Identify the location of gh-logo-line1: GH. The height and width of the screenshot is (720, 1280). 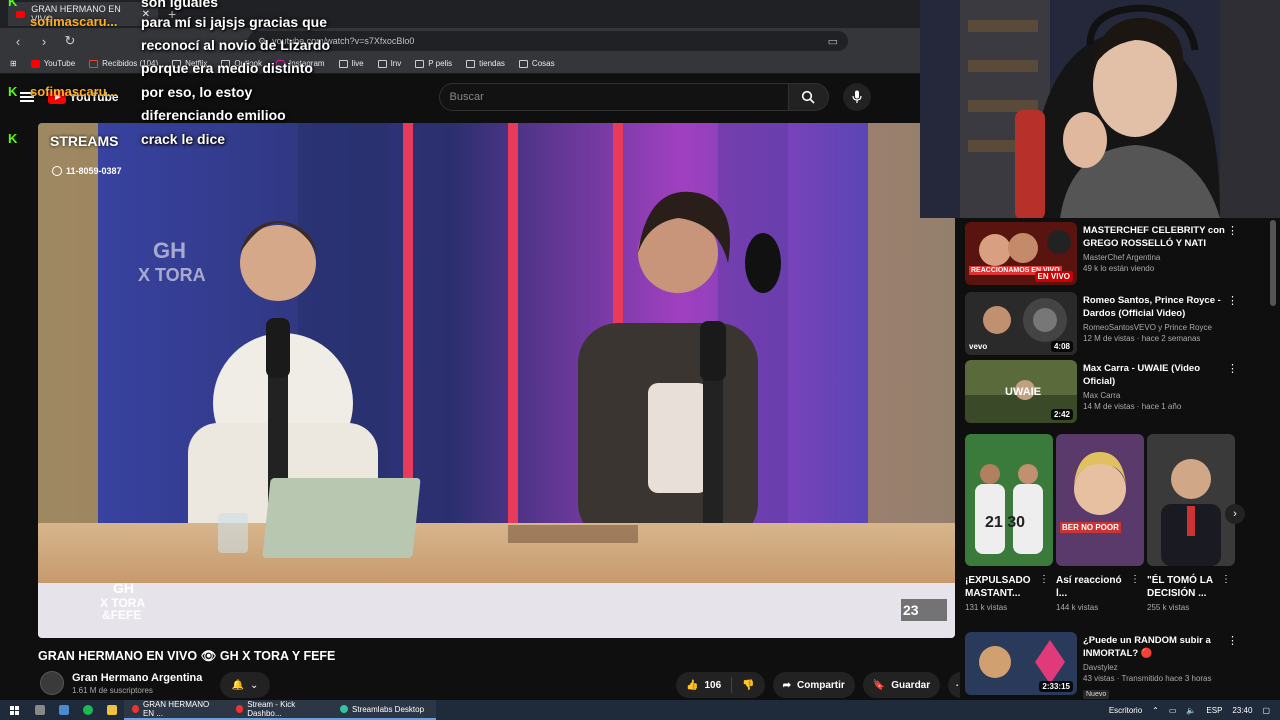
(123, 588).